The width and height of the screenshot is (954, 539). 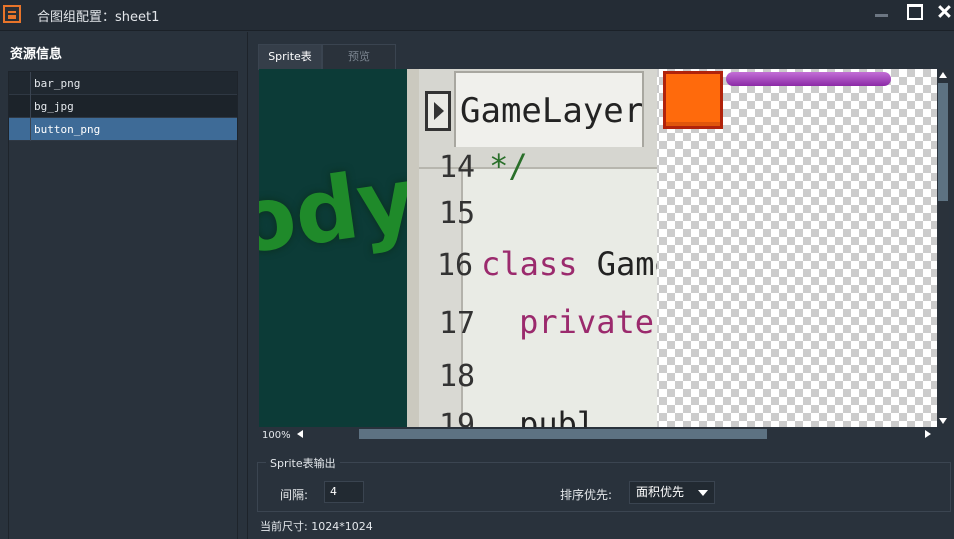 What do you see at coordinates (123, 106) in the screenshot?
I see `resource-item-bg-jpg: bg_jpg` at bounding box center [123, 106].